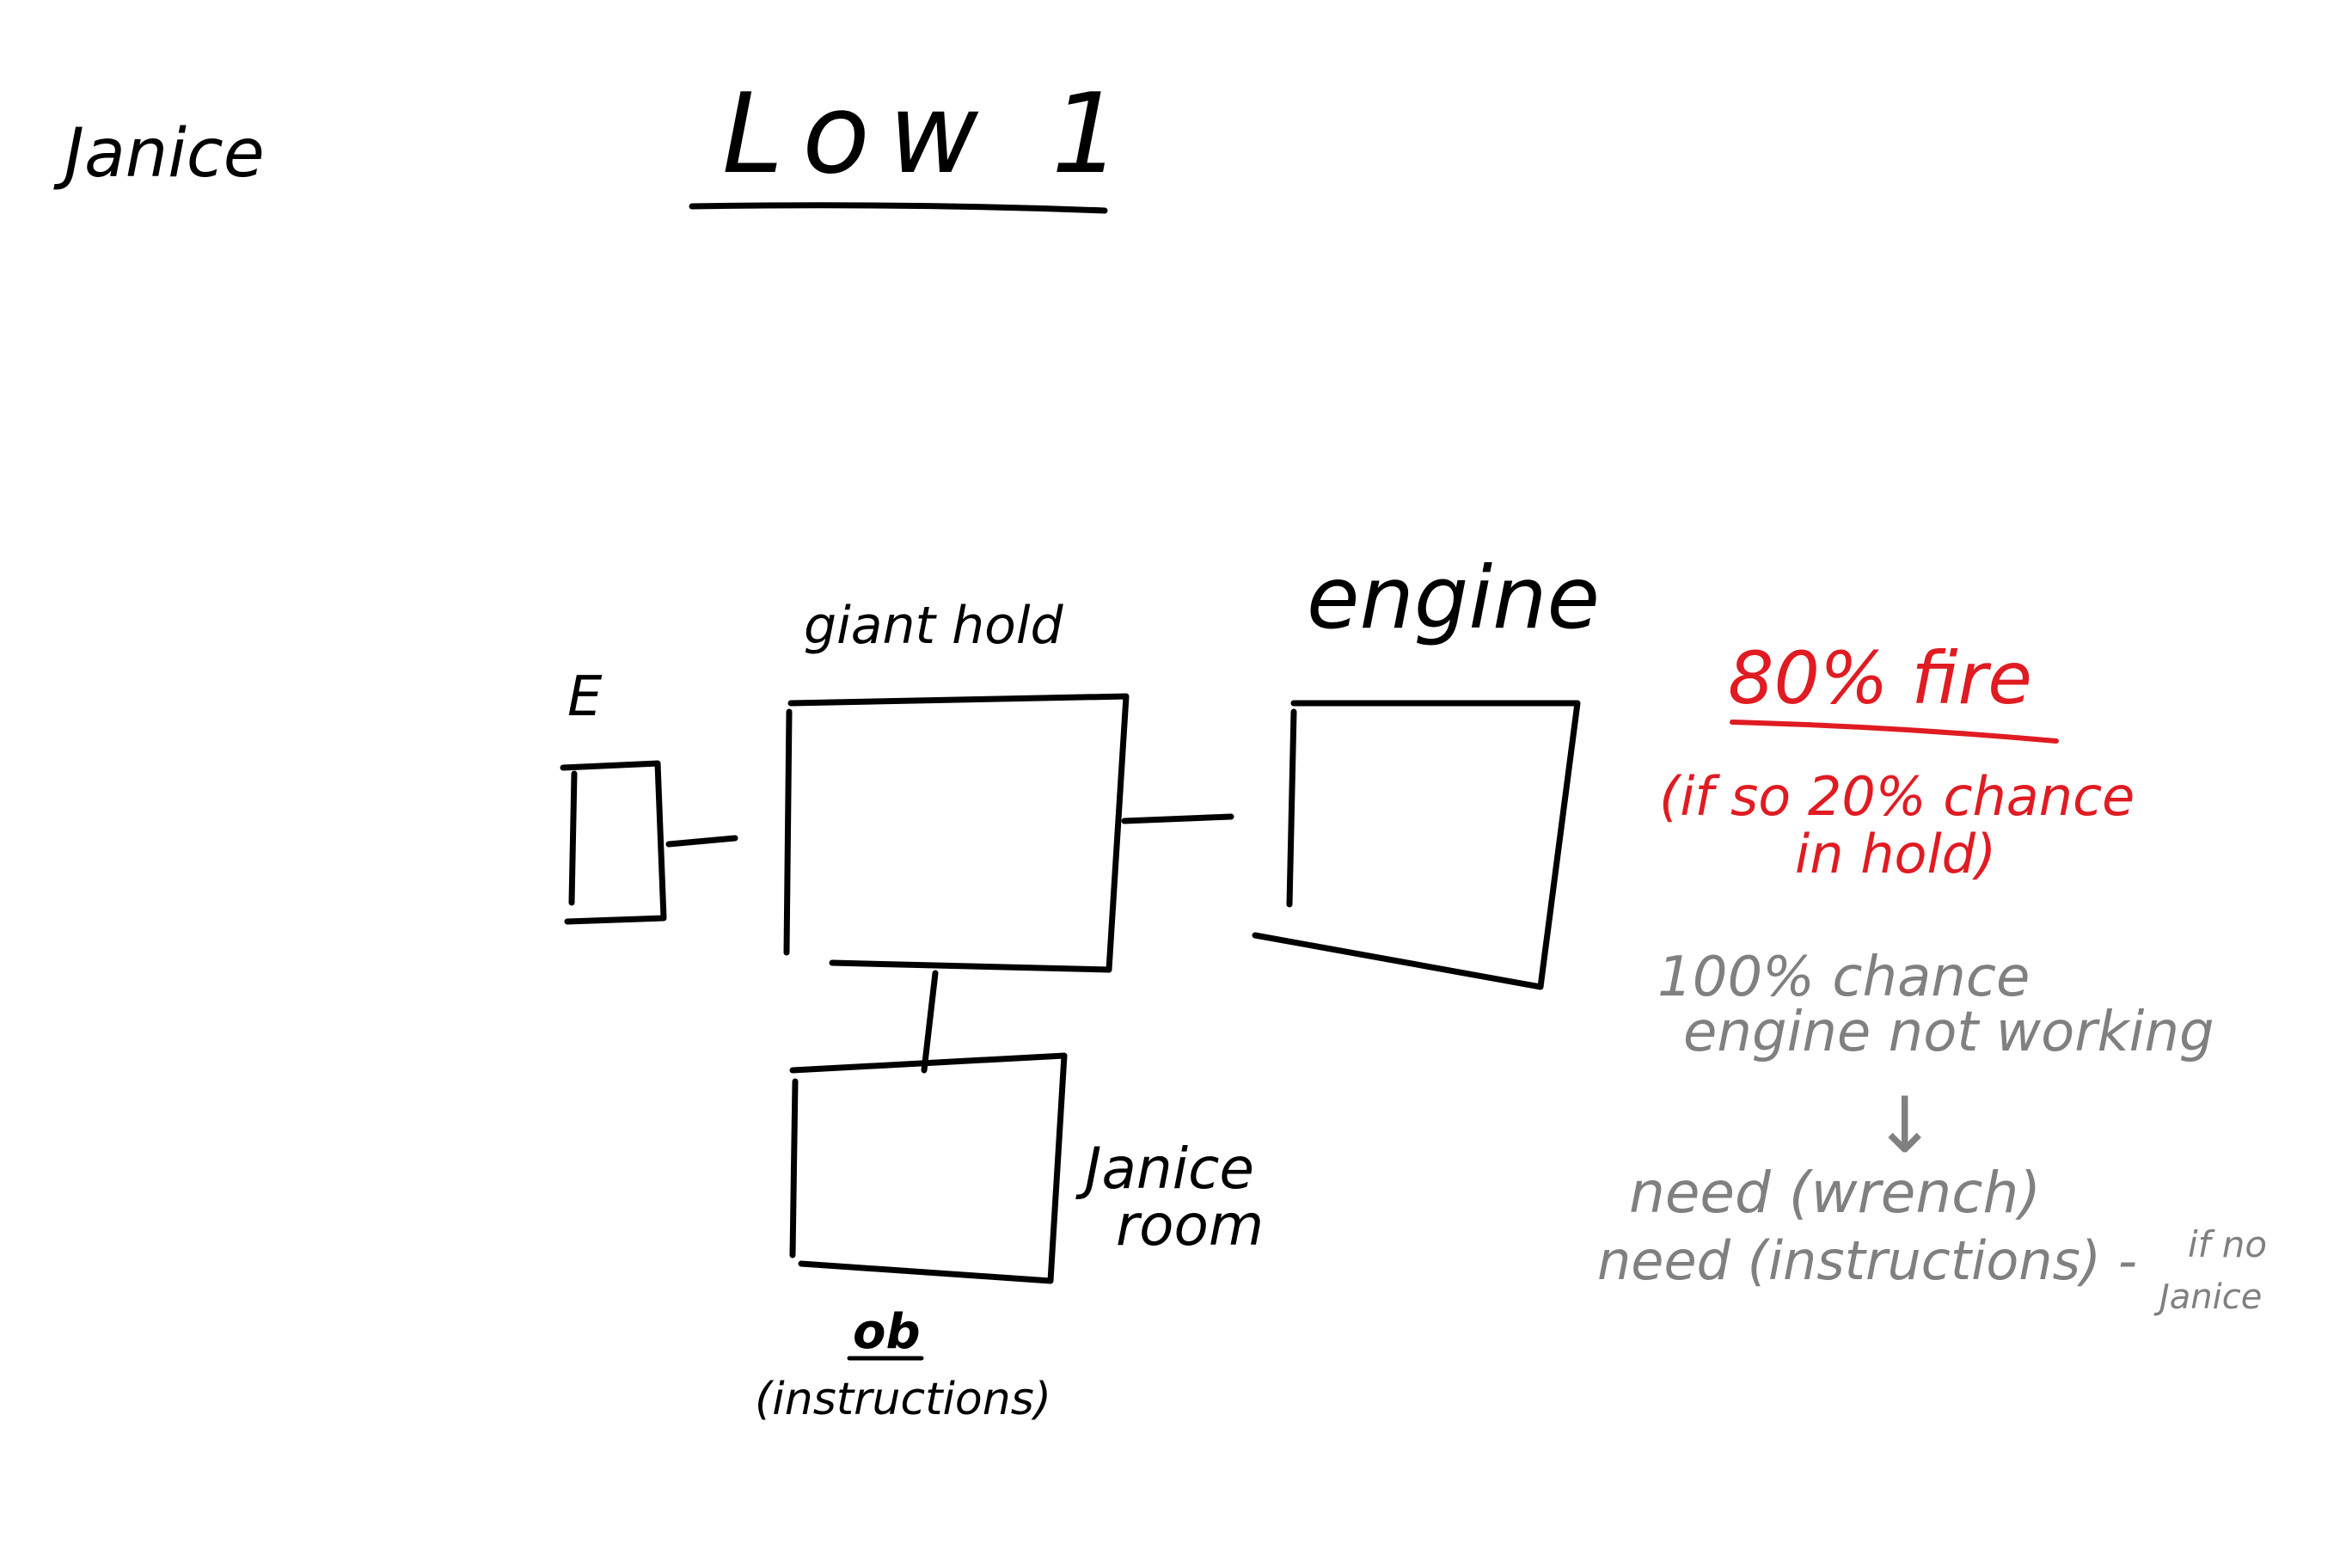  I want to click on if-no-line2: Janice, so click(2207, 1297).